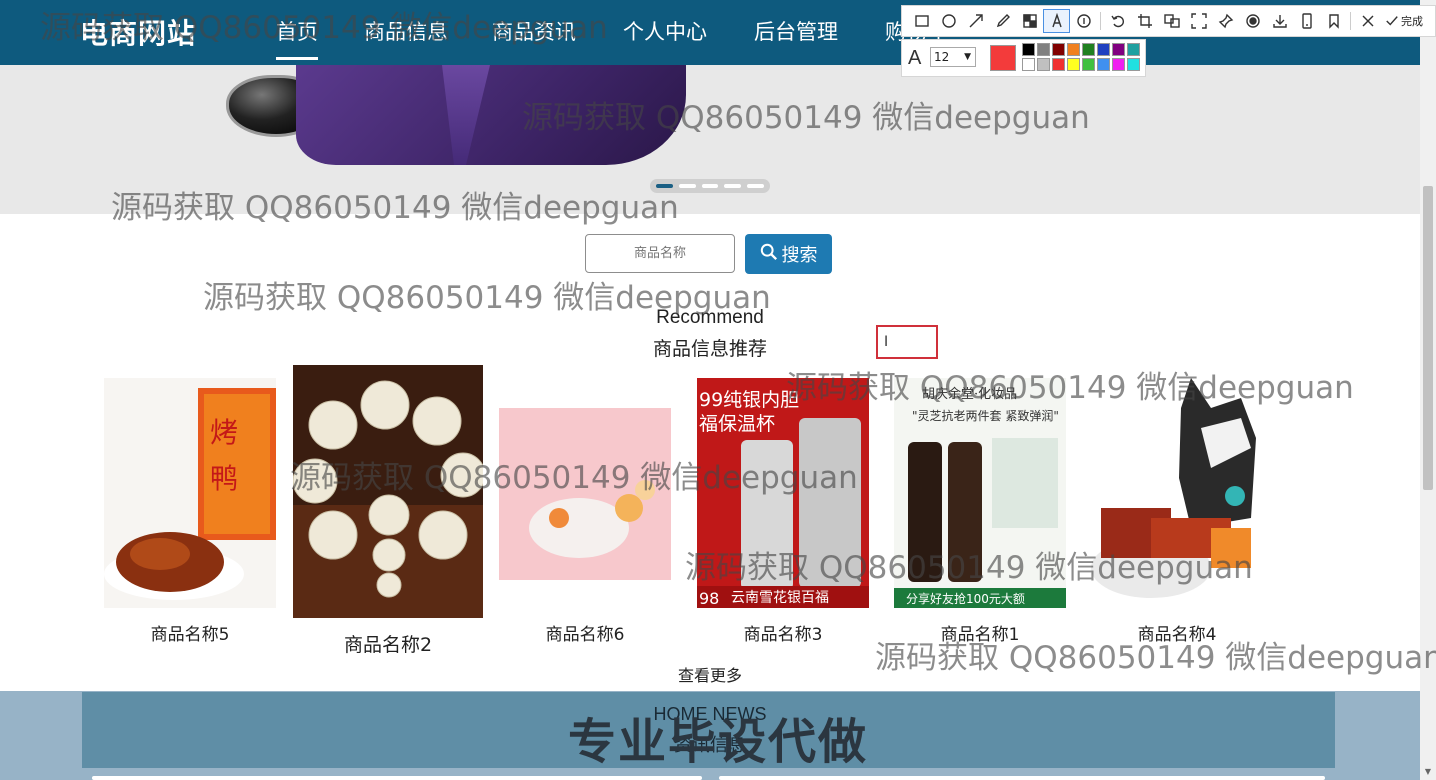 Image resolution: width=1436 pixels, height=780 pixels. Describe the element at coordinates (1171, 21) in the screenshot. I see `translate-icon` at that location.